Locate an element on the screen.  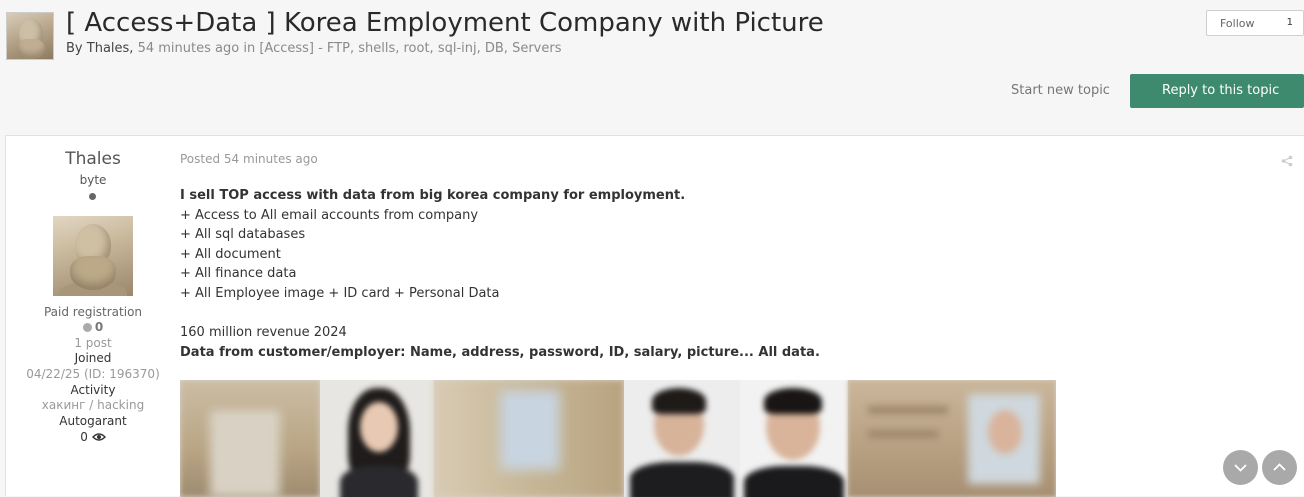
start-new-topic-link: Start new topic is located at coordinates (1060, 90).